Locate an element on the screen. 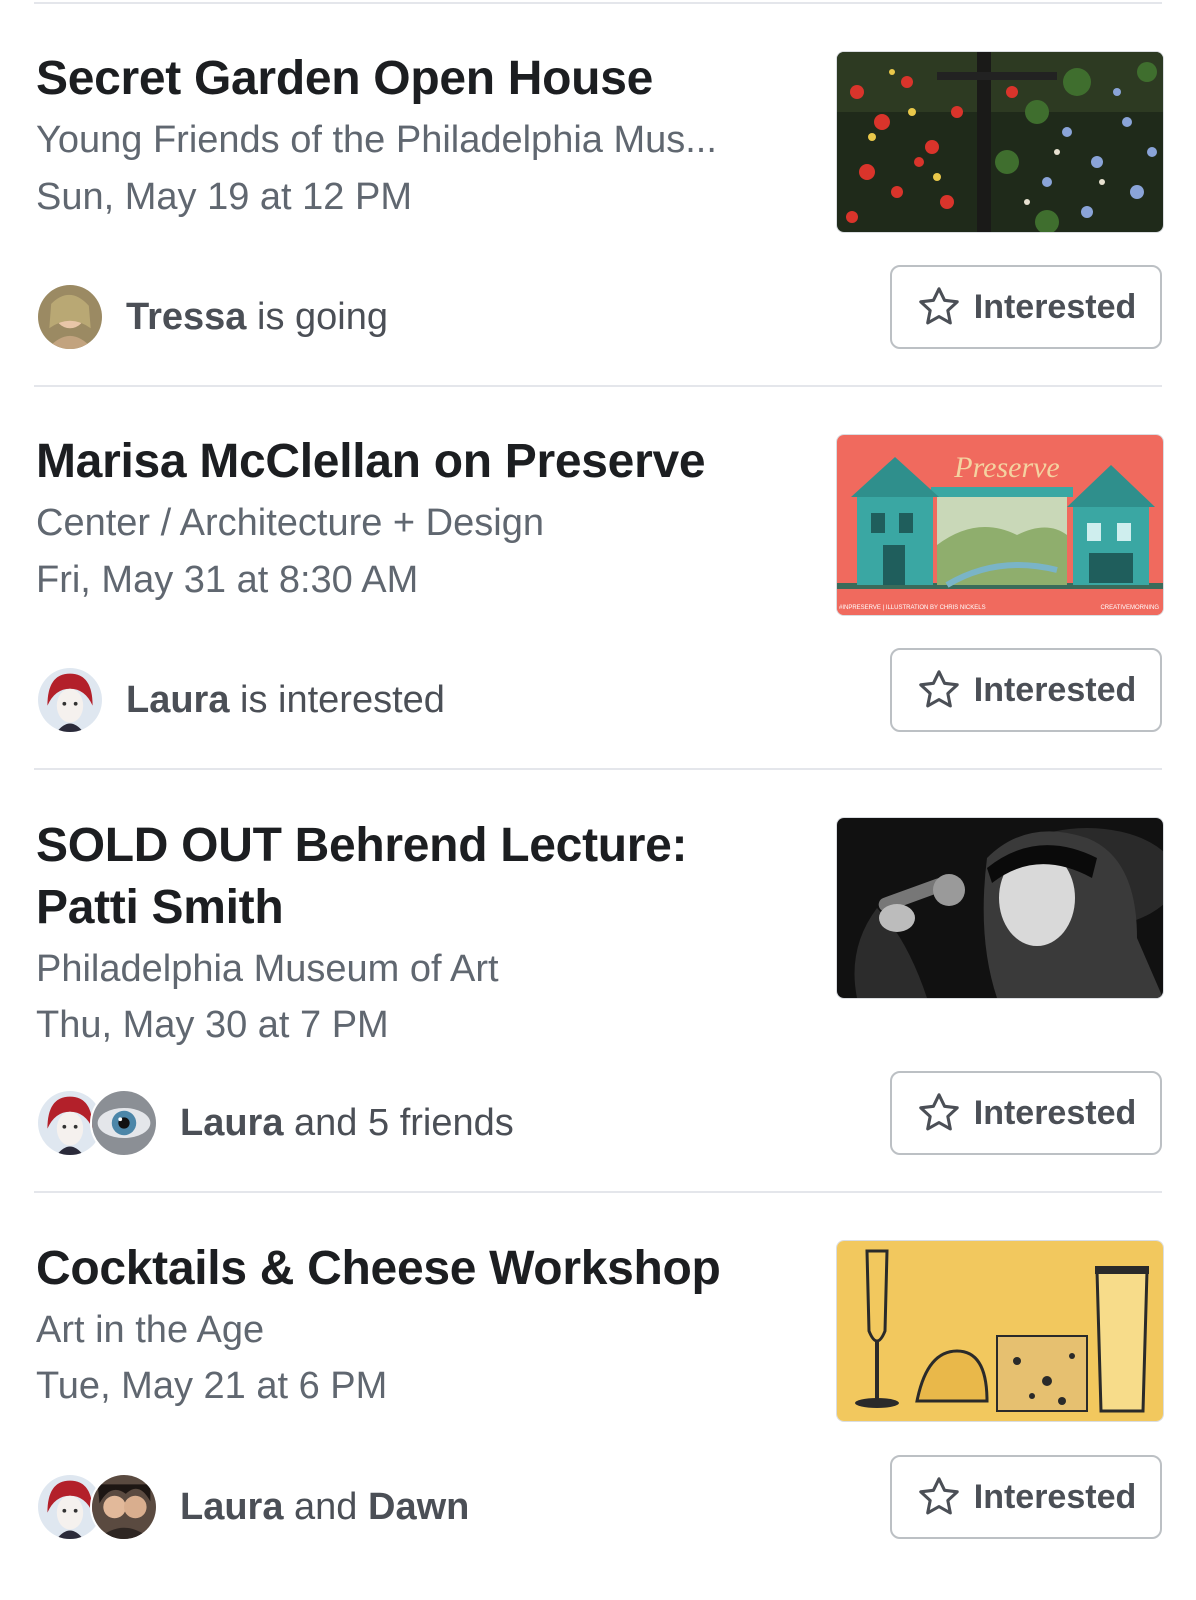 The image size is (1196, 1600). event-image-garden is located at coordinates (1000, 142).